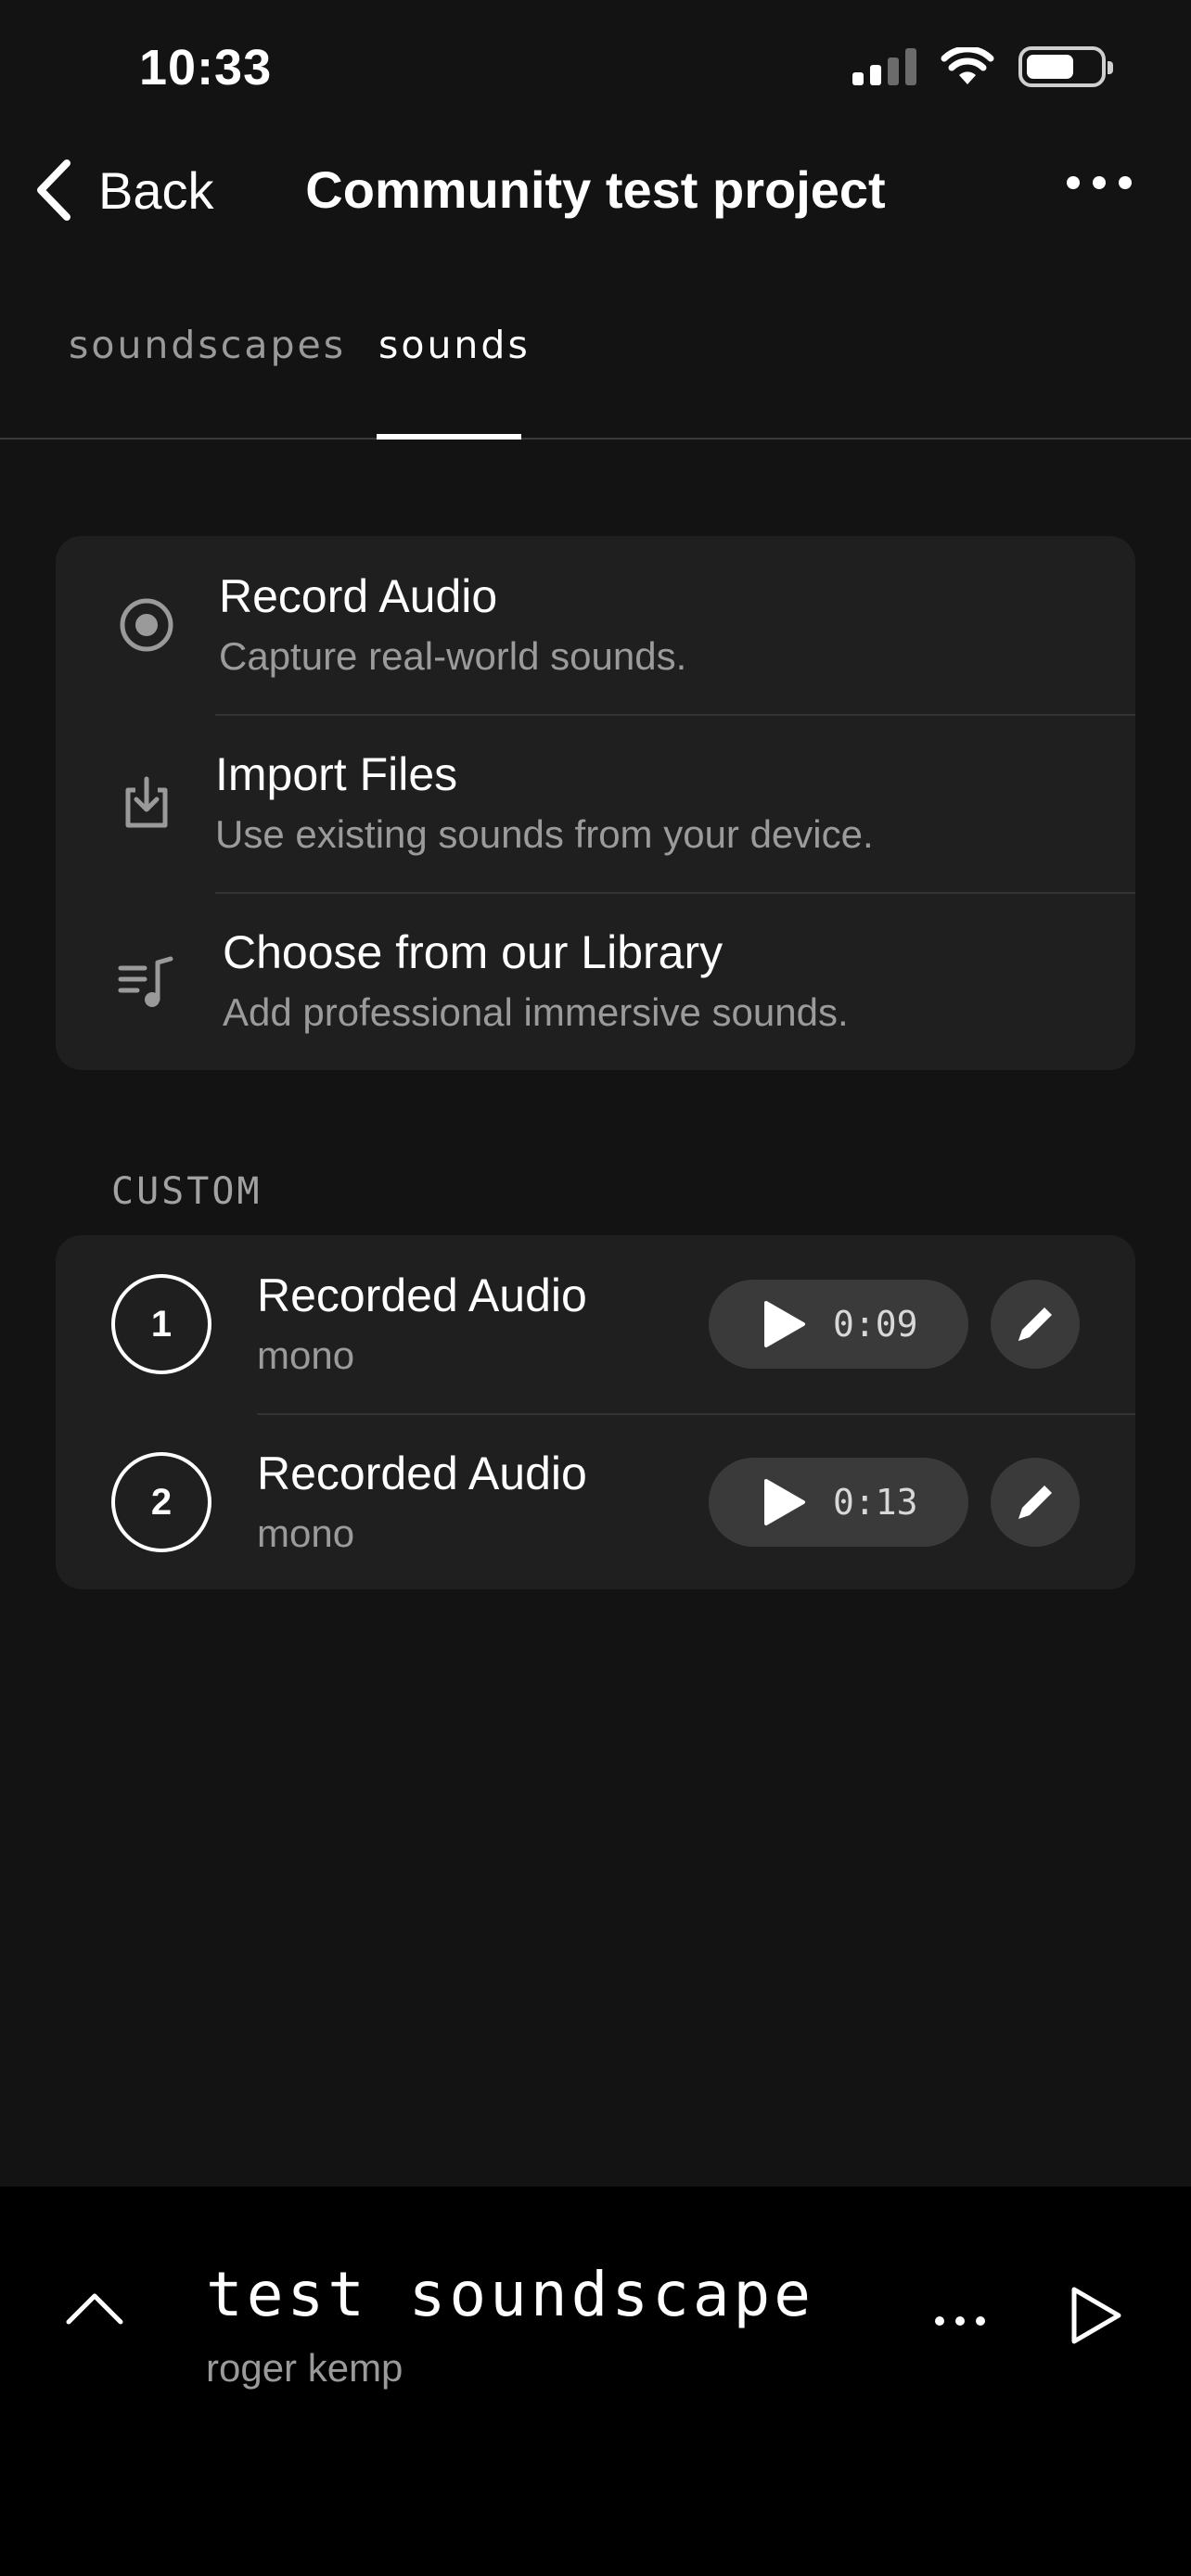  I want to click on chevron-up-icon, so click(95, 2309).